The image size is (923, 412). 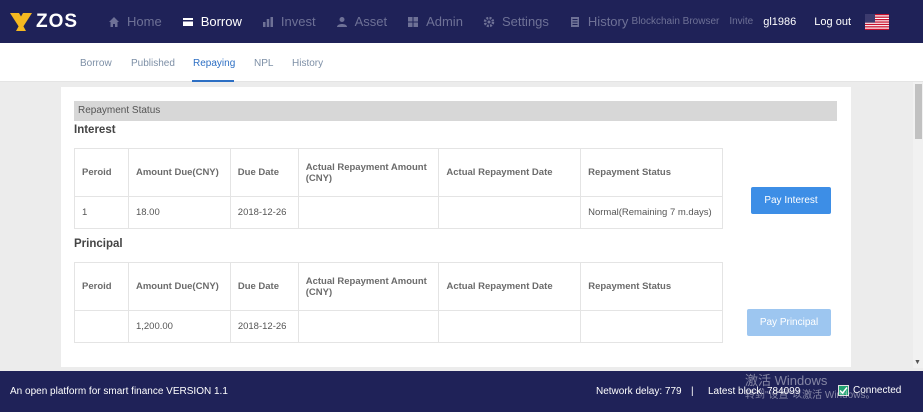 What do you see at coordinates (461, 62) in the screenshot?
I see `sub-tabs: Borrow Published Repaying NPL History` at bounding box center [461, 62].